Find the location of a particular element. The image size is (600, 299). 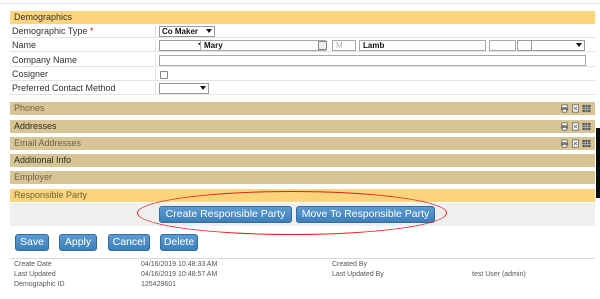

name-row: Name Mary M Lamb is located at coordinates (302, 45).